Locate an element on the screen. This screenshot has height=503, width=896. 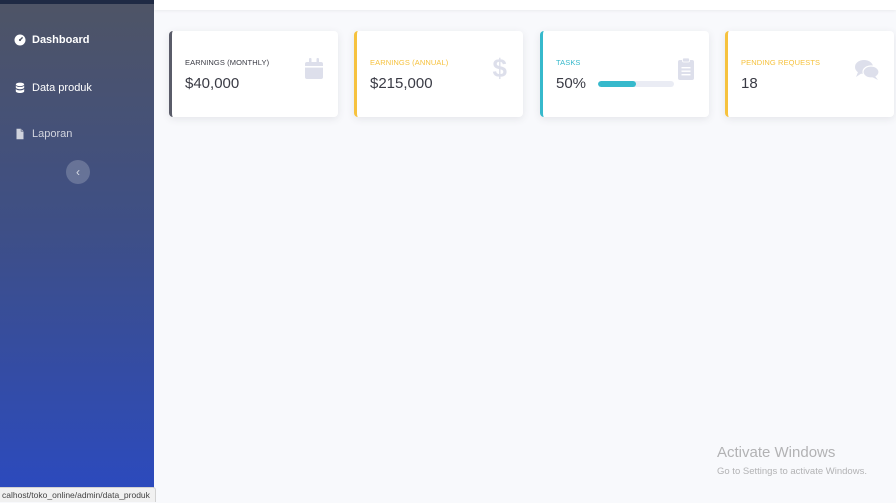
sidebar-item-label: Data produk is located at coordinates (62, 88).